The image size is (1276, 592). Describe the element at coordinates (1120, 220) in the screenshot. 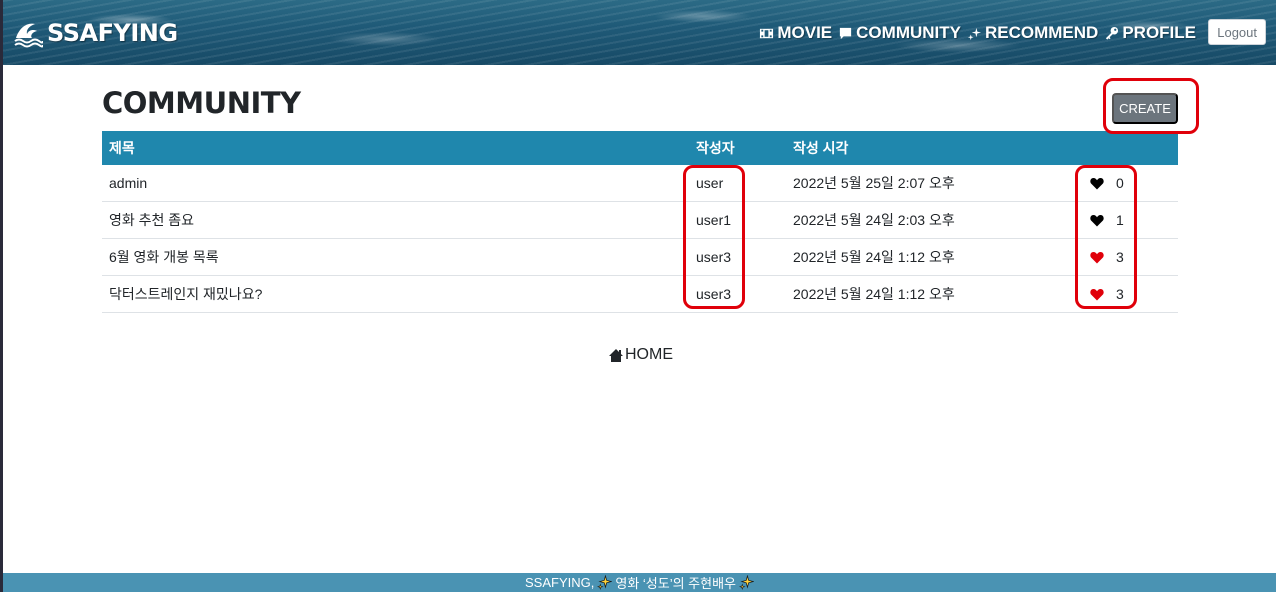

I see `like-count: 1` at that location.